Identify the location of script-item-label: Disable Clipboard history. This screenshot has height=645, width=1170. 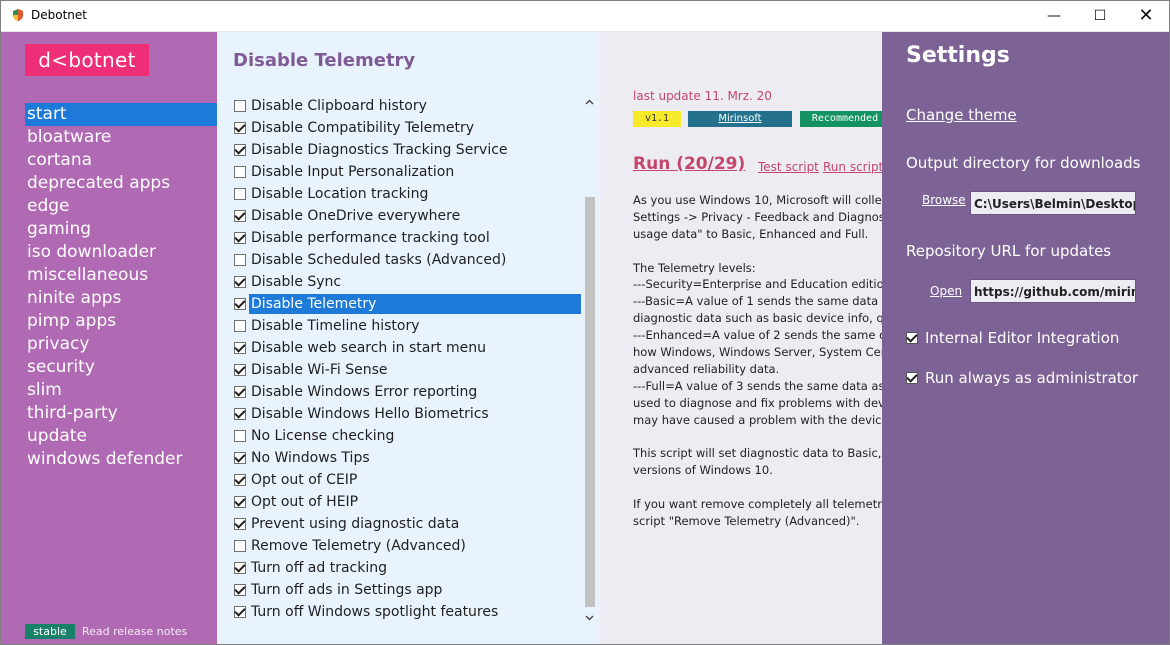
(415, 106).